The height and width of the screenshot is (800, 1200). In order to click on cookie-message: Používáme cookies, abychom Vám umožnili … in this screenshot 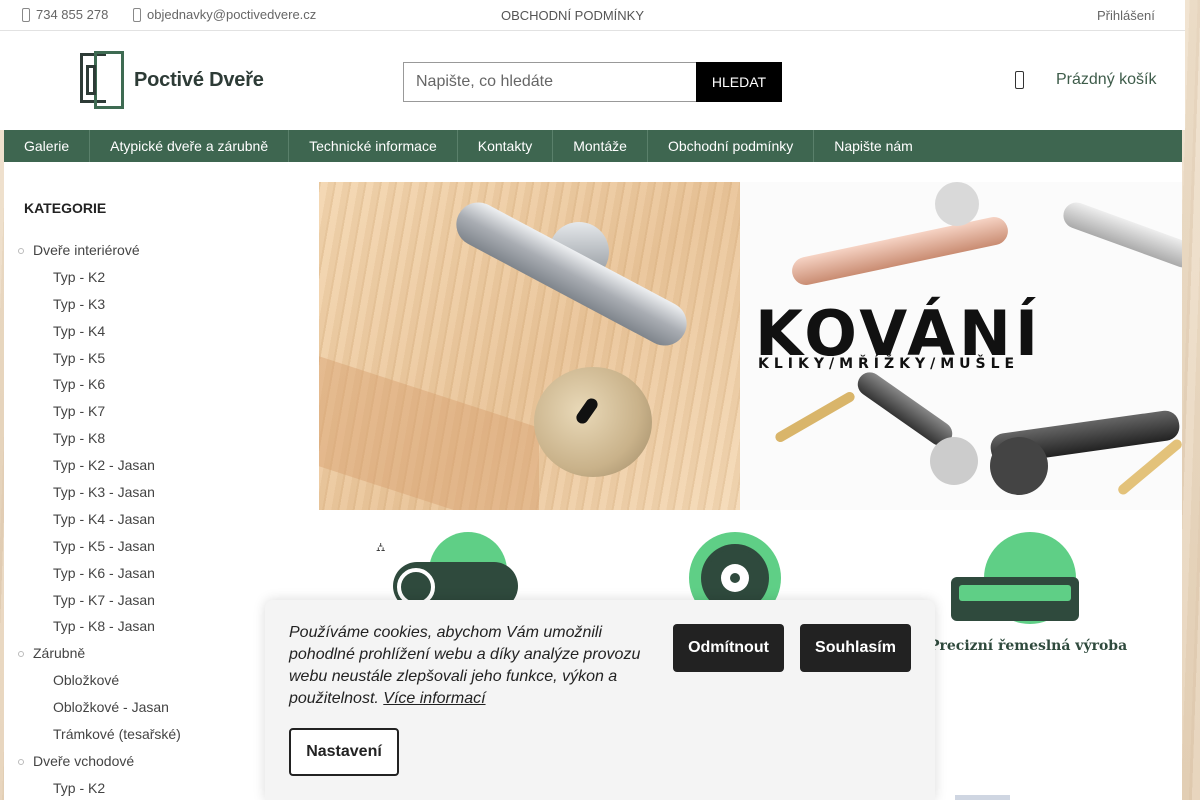, I will do `click(474, 666)`.